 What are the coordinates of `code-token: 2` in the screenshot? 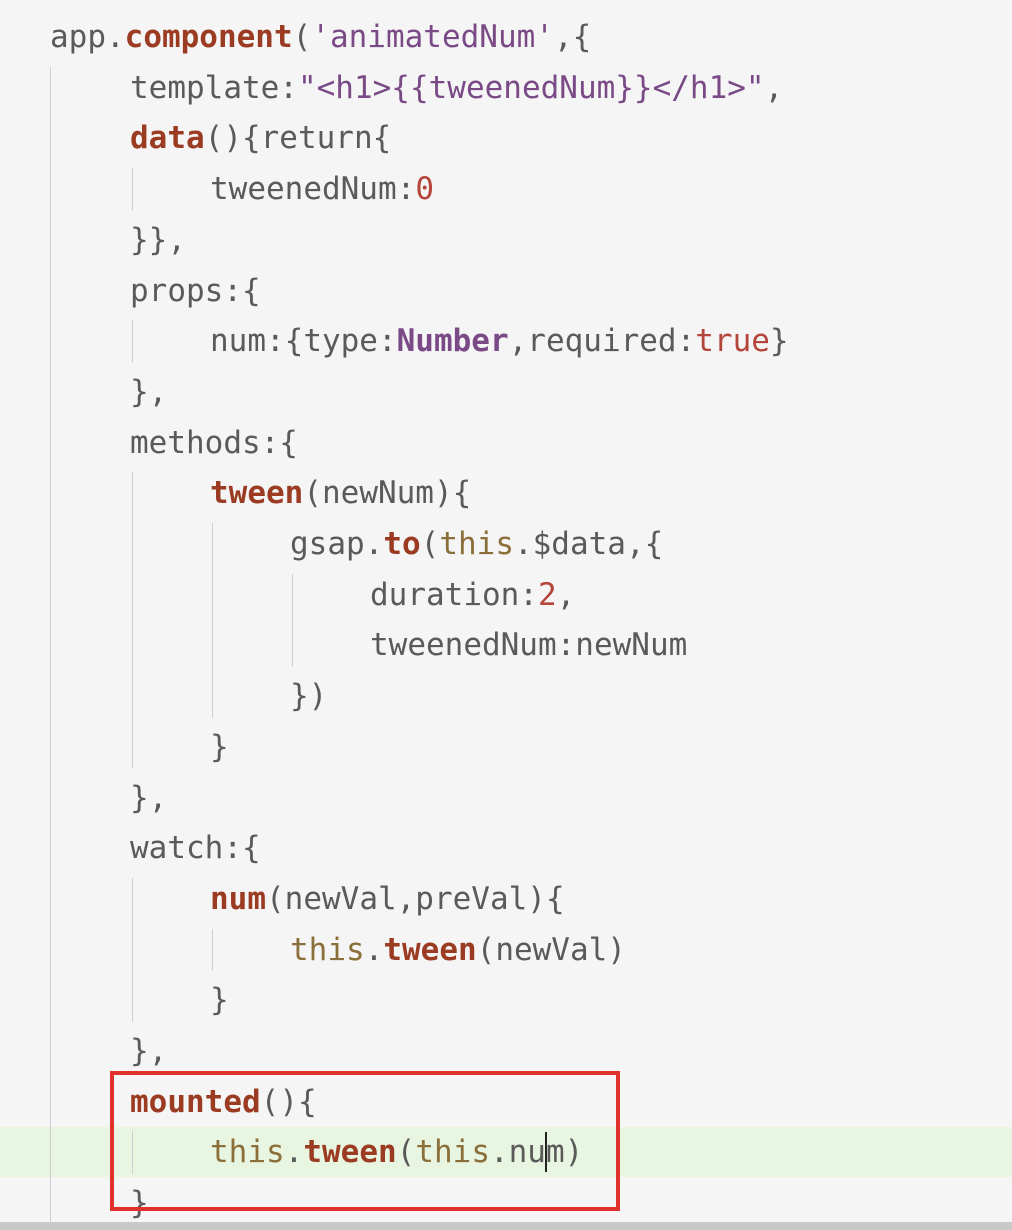 It's located at (547, 594).